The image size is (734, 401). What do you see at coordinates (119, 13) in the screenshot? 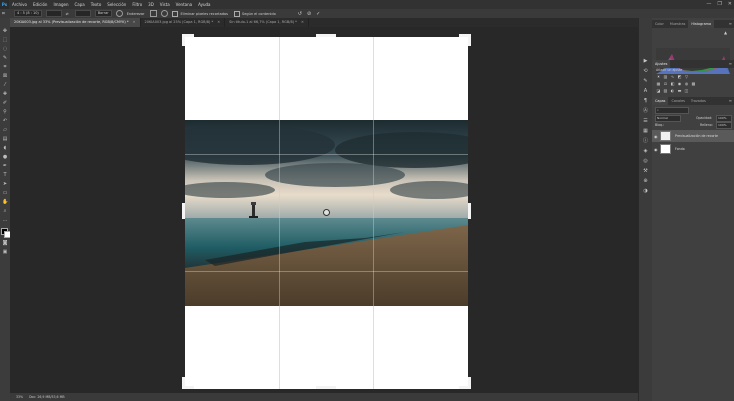
I see `straighten-icon` at bounding box center [119, 13].